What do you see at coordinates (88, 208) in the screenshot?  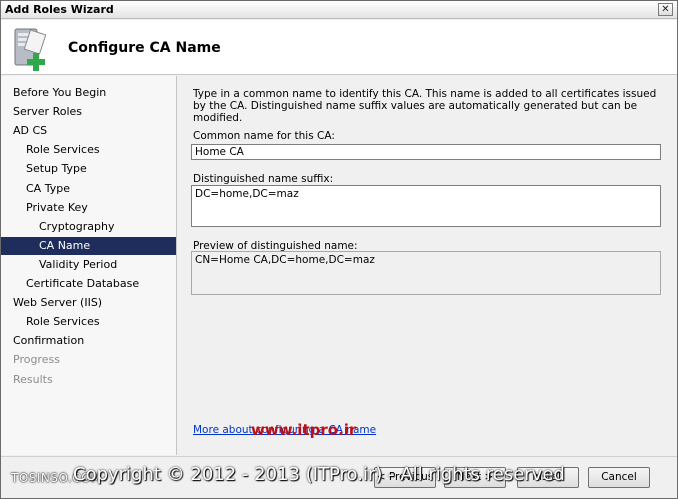 I see `nav-item-private-key: Private Key` at bounding box center [88, 208].